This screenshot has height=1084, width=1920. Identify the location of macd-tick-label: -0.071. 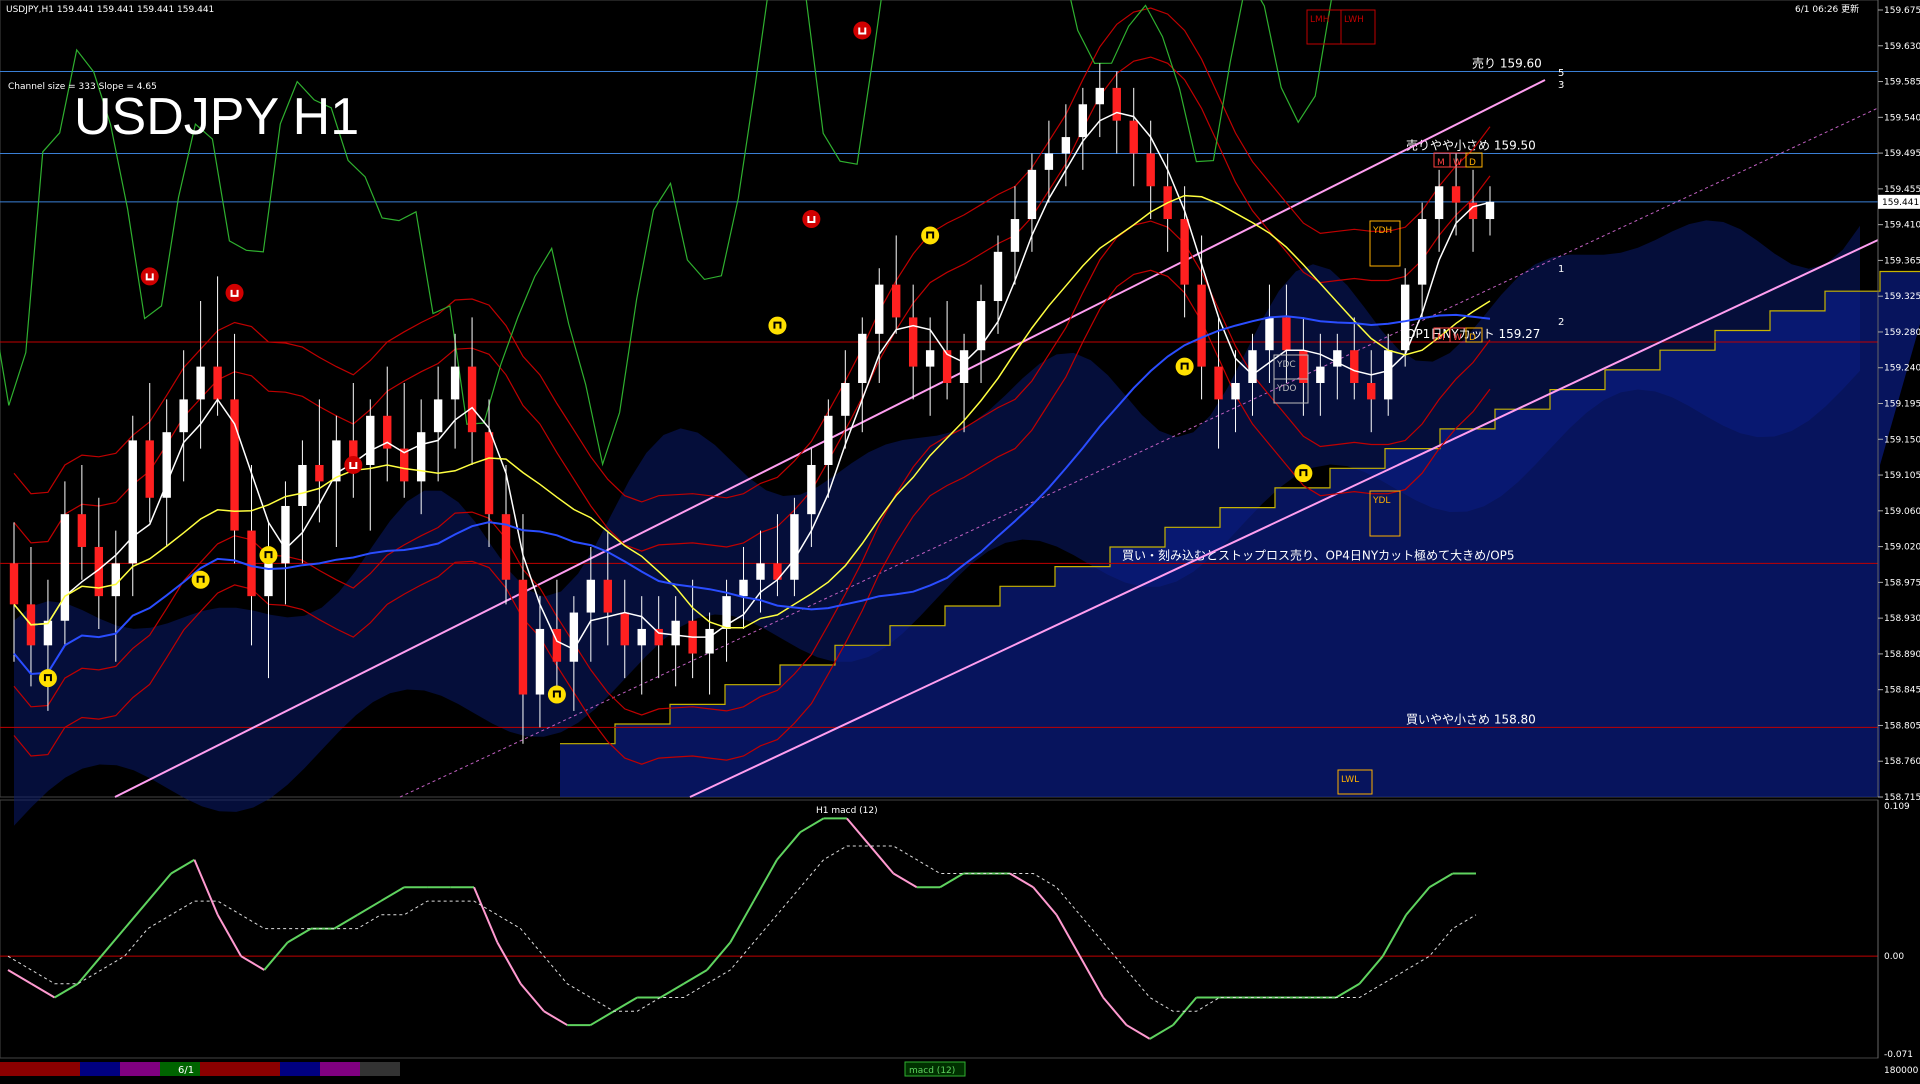
(1898, 1055).